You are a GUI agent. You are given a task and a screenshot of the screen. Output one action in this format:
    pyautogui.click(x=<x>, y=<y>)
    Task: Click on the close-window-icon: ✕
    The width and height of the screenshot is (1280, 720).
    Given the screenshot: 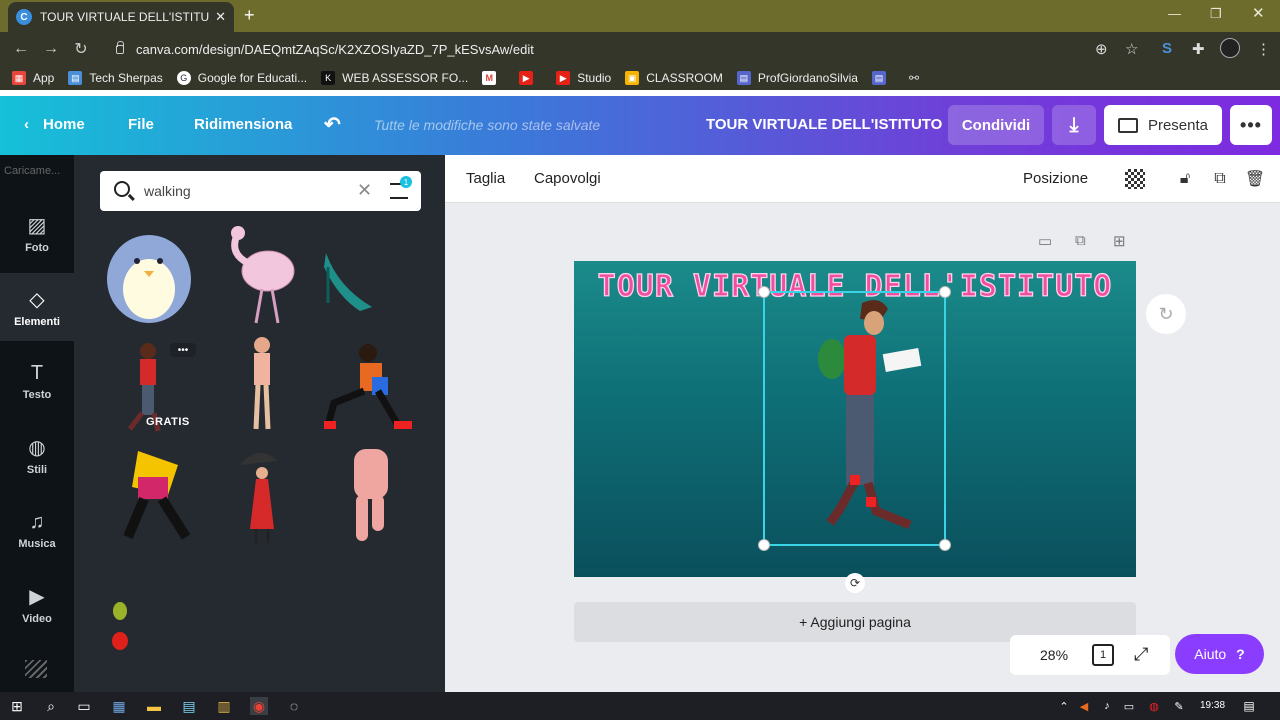 What is the action you would take?
    pyautogui.click(x=1258, y=13)
    